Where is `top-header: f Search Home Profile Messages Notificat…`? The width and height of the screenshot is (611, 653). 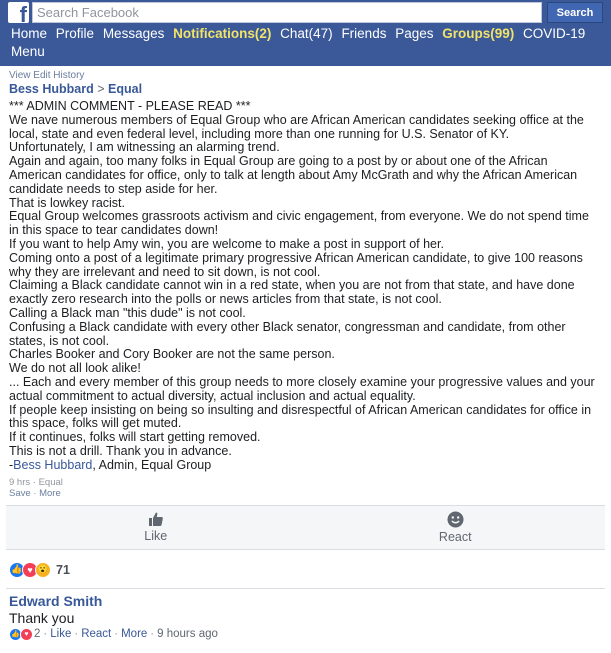 top-header: f Search Home Profile Messages Notificat… is located at coordinates (305, 33).